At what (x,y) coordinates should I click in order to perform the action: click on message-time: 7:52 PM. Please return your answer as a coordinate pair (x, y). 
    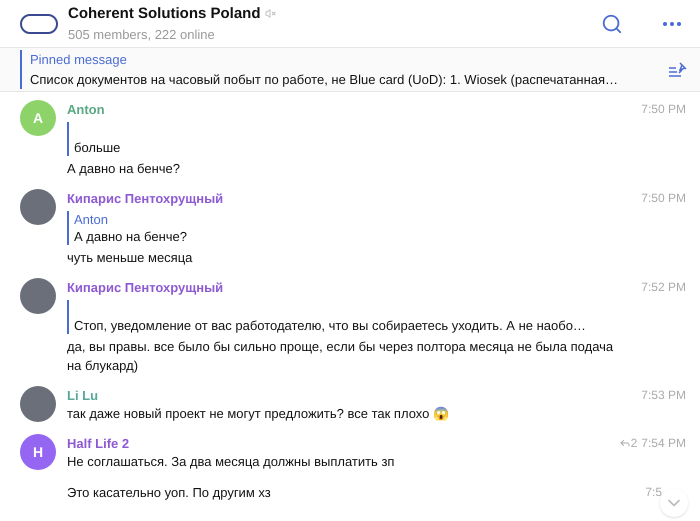
    Looking at the image, I should click on (663, 287).